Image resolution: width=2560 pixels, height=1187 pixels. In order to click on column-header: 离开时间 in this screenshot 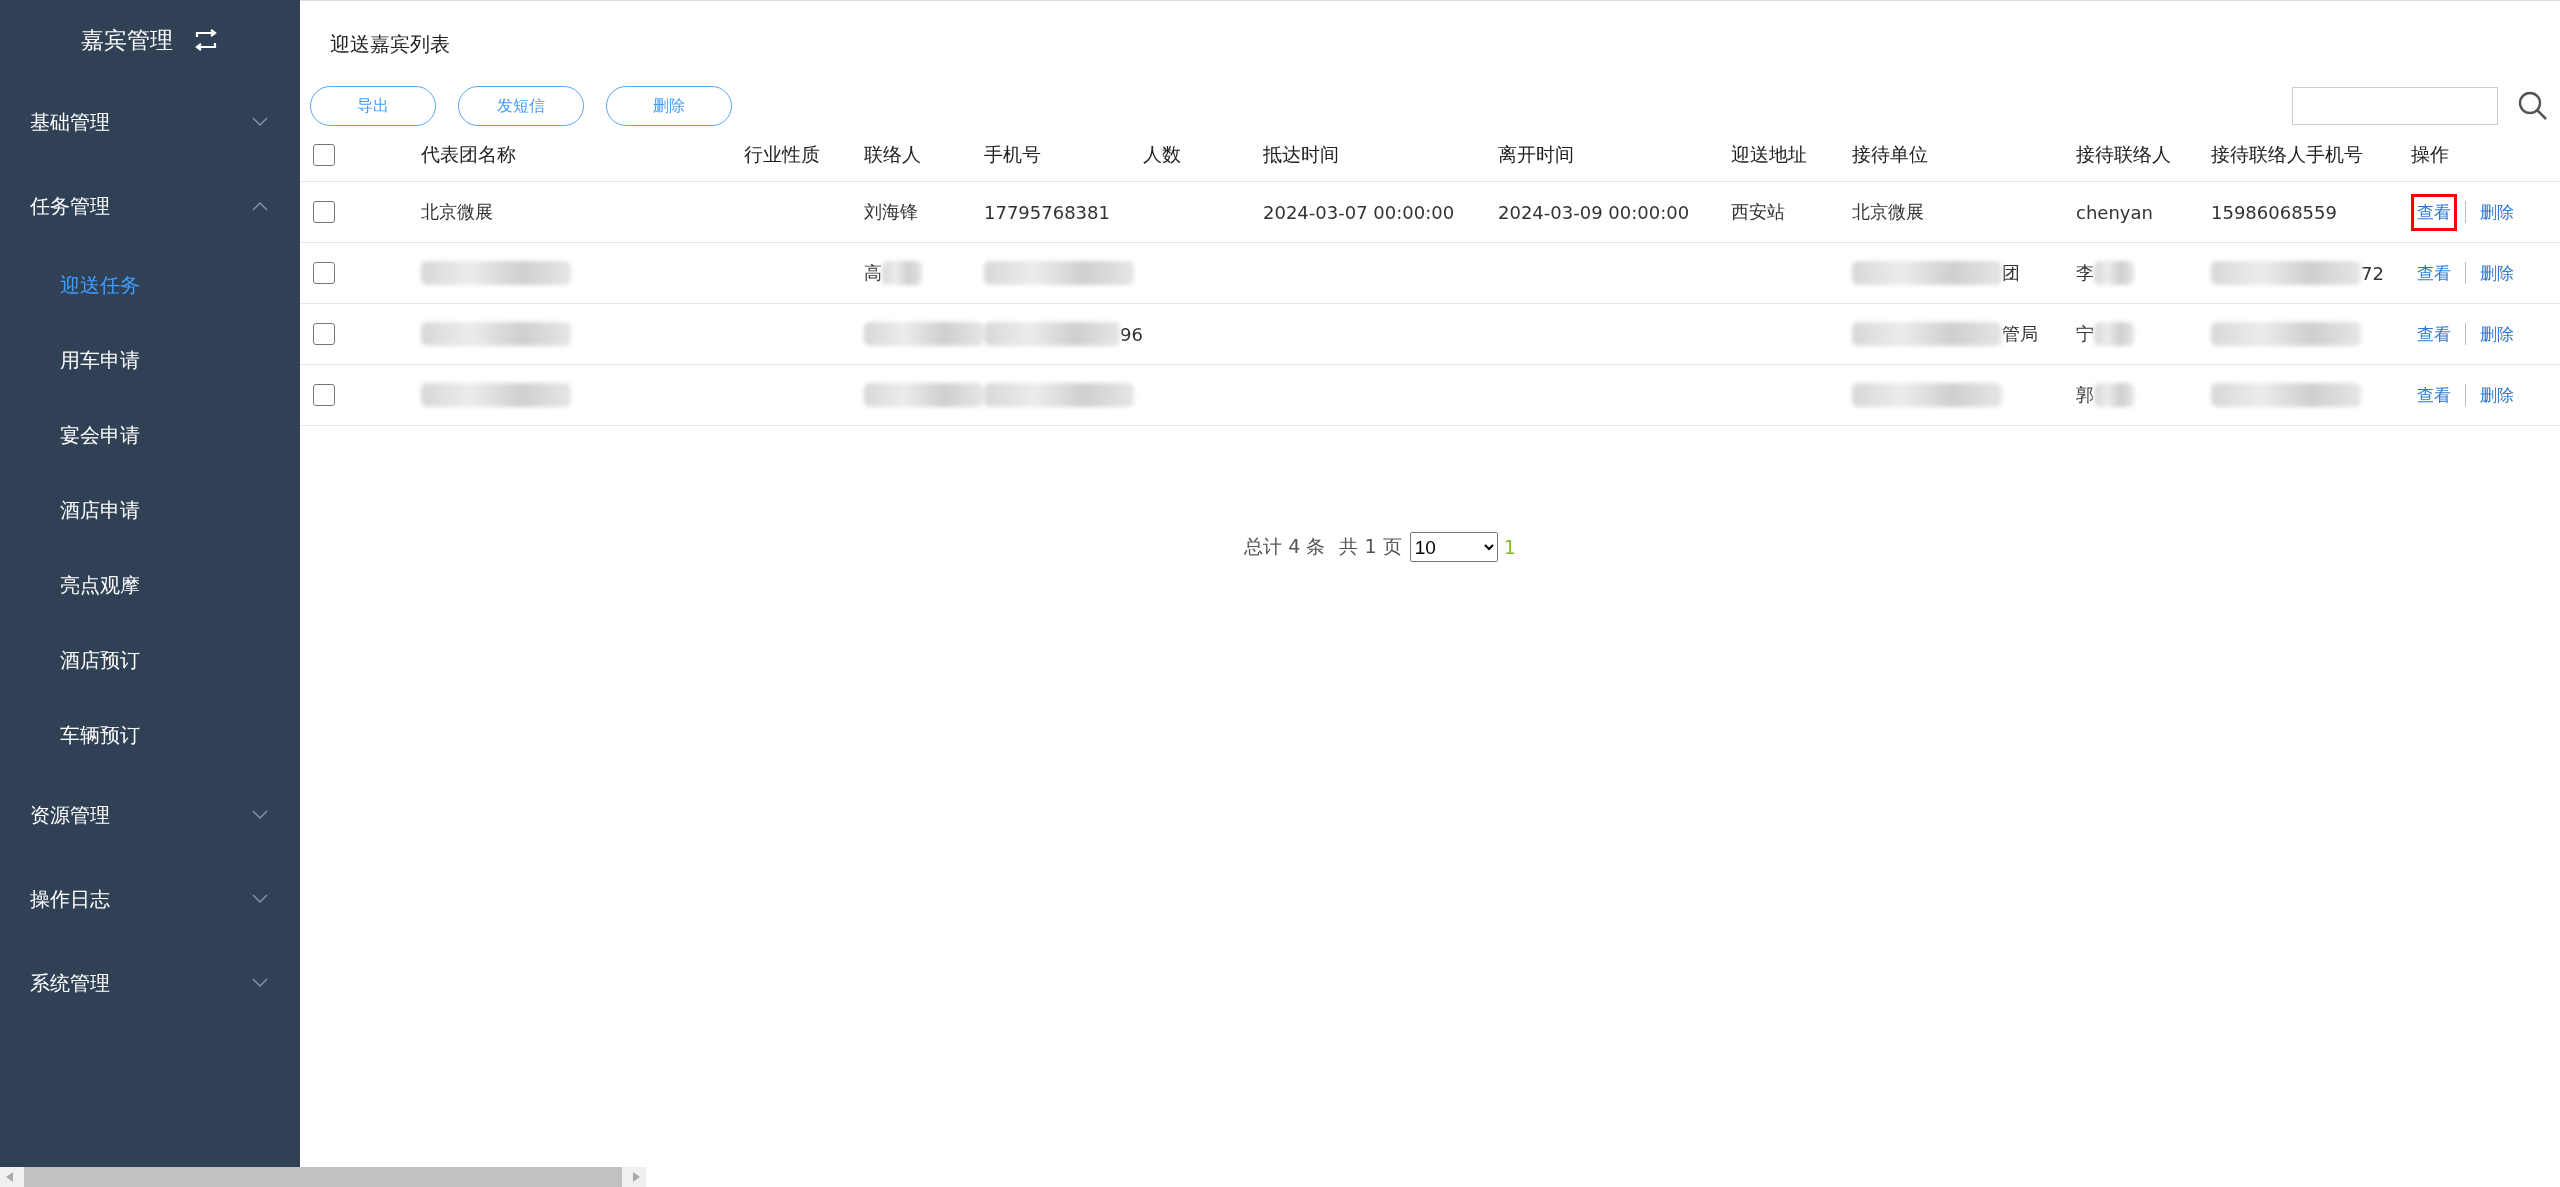, I will do `click(1536, 154)`.